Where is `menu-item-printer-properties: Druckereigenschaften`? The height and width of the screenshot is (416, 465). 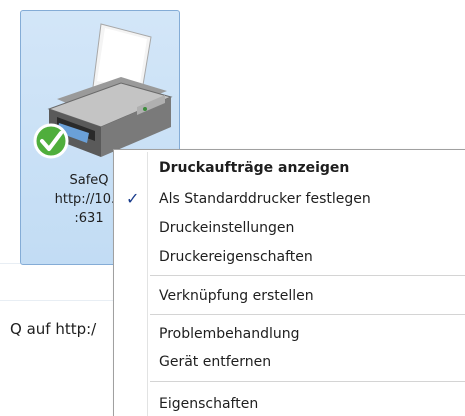 menu-item-printer-properties: Druckereigenschaften is located at coordinates (290, 257).